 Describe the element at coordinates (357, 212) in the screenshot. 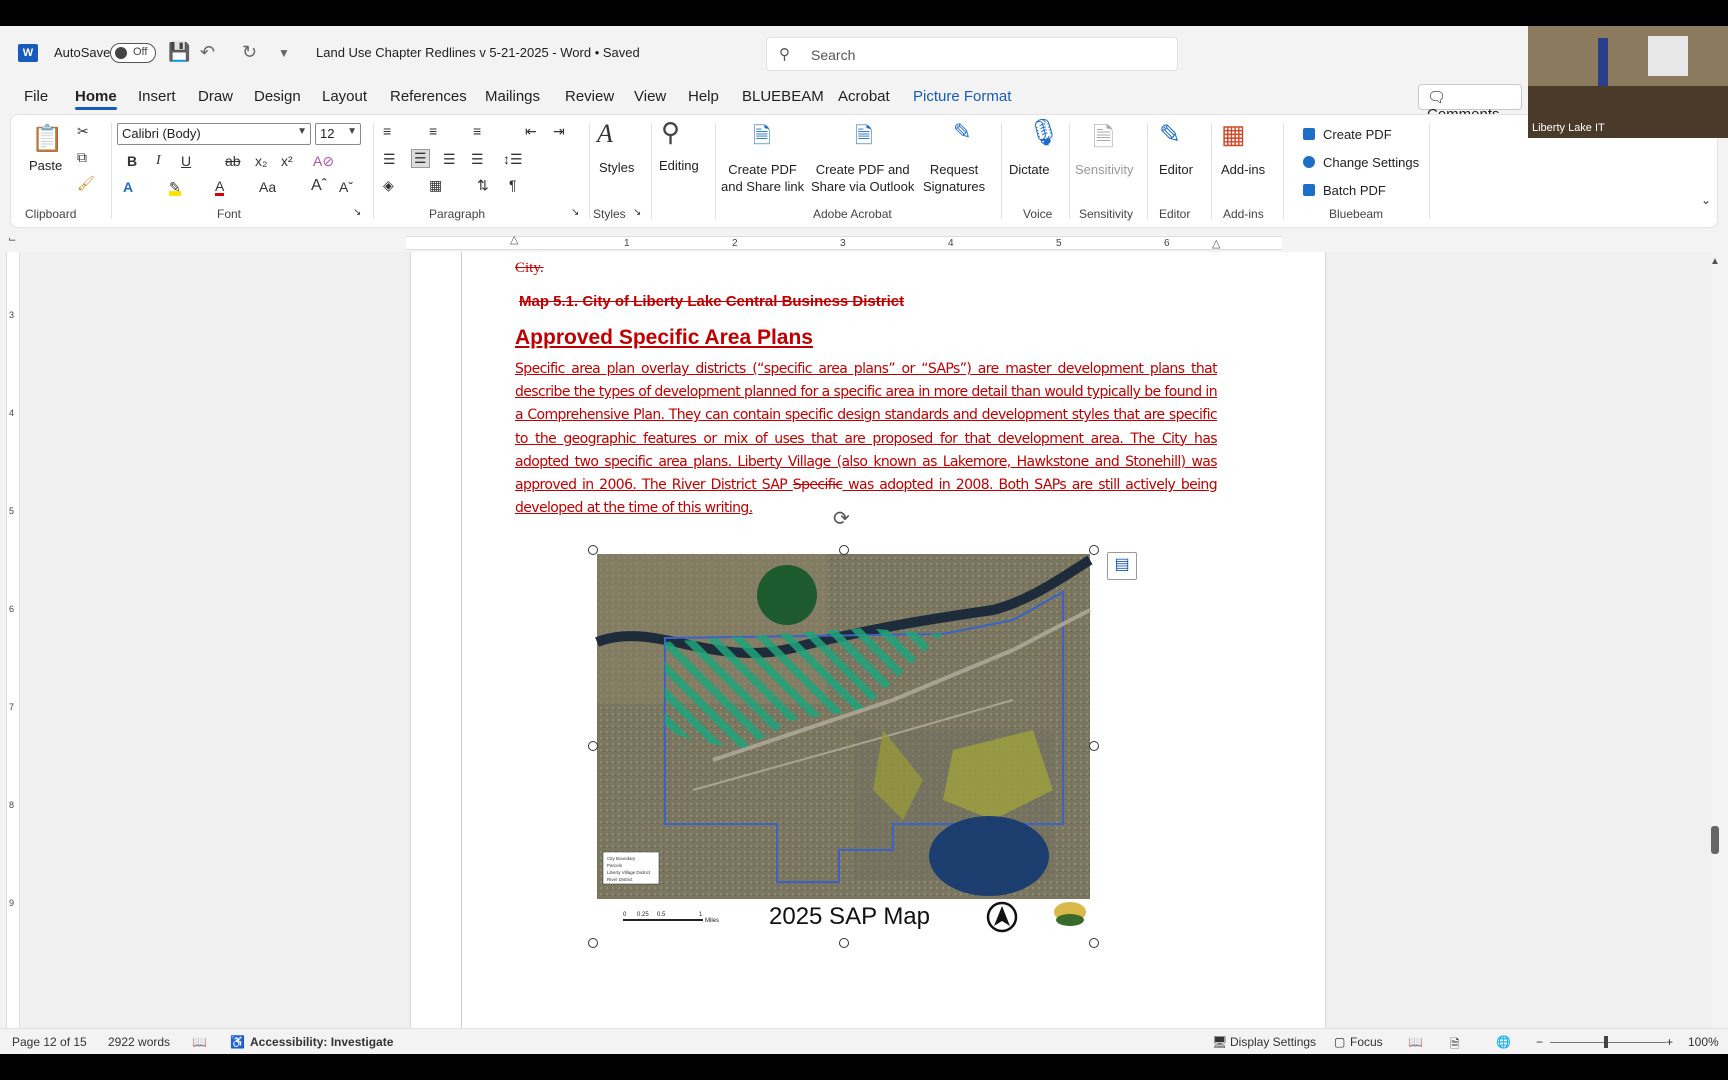

I see `font-dialog-launcher-icon: ↘` at that location.